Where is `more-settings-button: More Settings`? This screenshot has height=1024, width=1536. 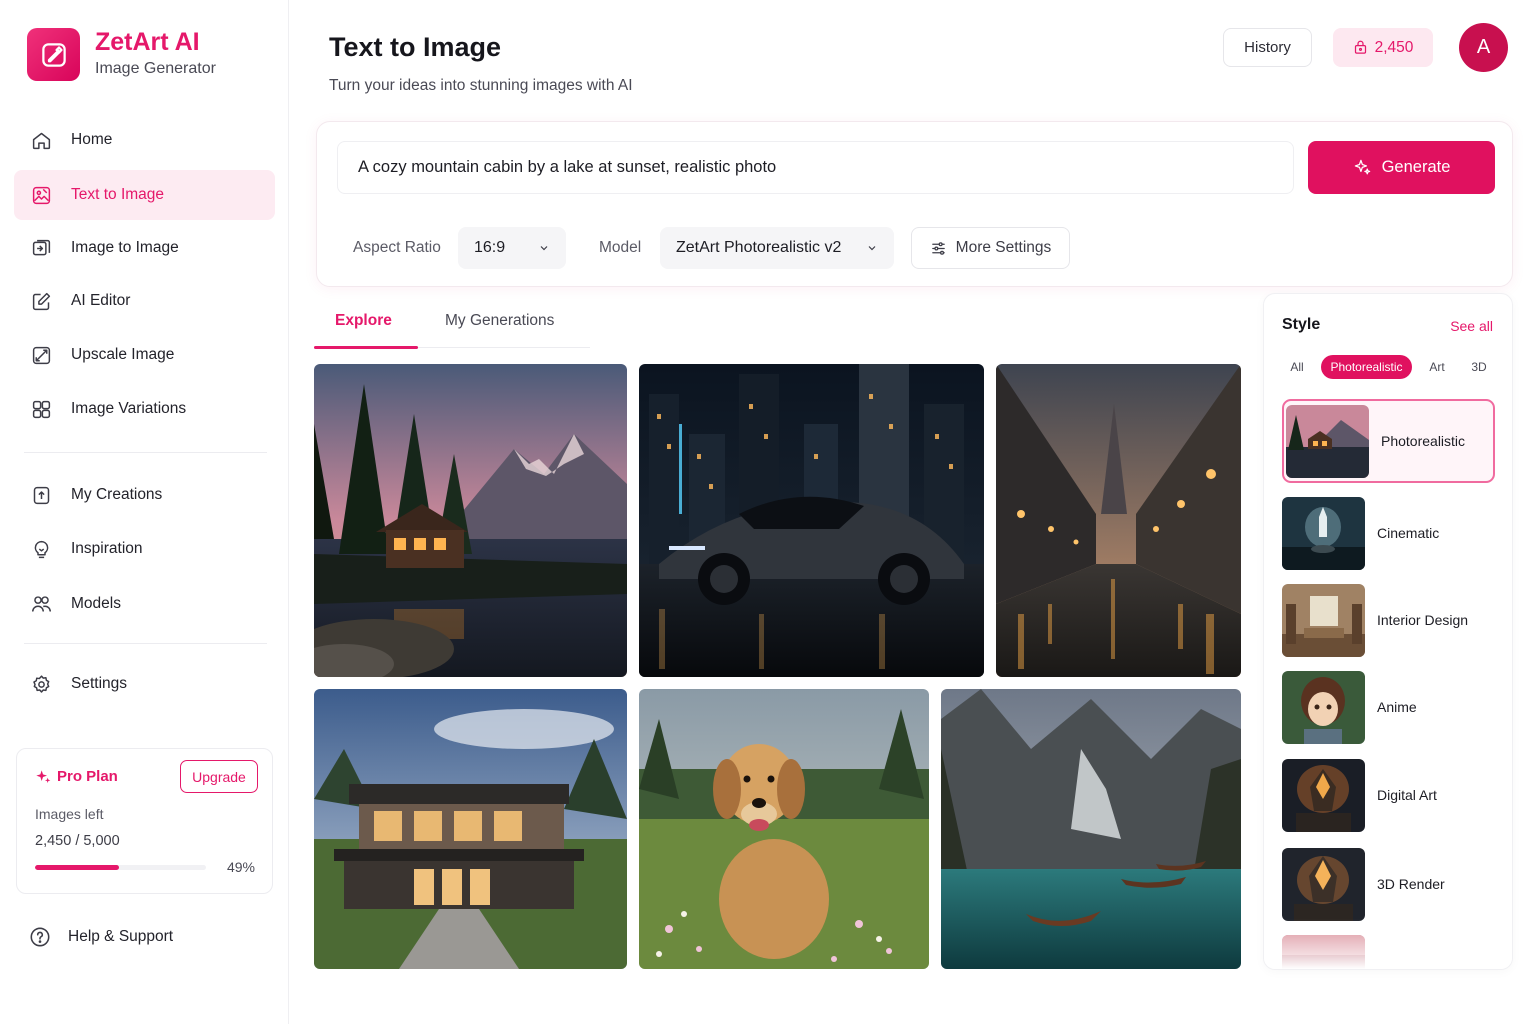
more-settings-button: More Settings is located at coordinates (990, 248).